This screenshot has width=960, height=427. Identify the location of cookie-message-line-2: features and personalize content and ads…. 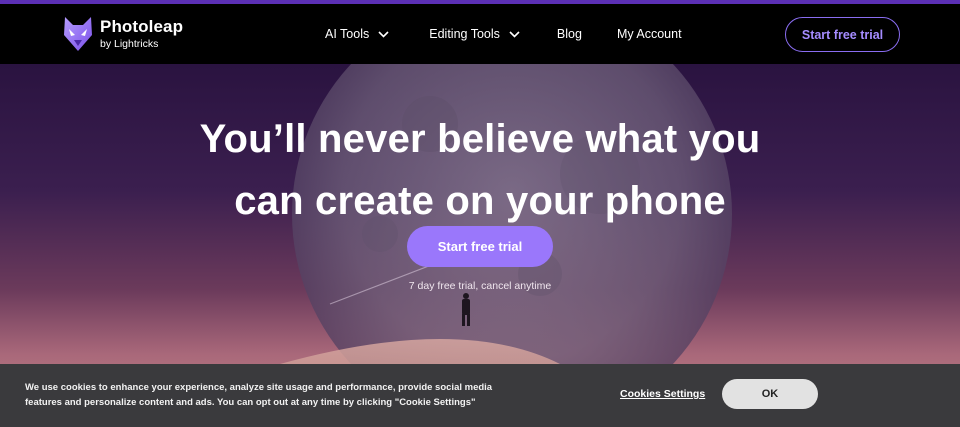
(250, 402).